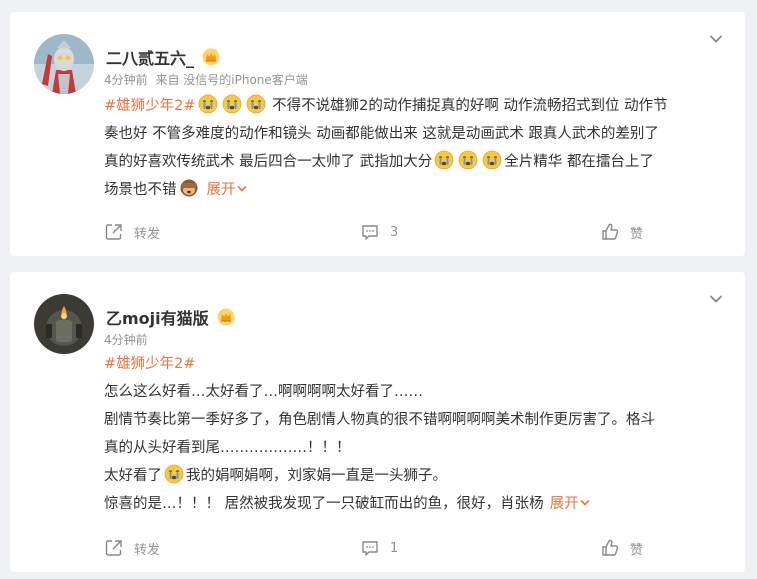 Image resolution: width=757 pixels, height=579 pixels. I want to click on text-line: 剧情节奏比第一季好多了，角色剧情人物真的很不错啊啊啊啊美术制作更厉害了。格斗, so click(379, 420).